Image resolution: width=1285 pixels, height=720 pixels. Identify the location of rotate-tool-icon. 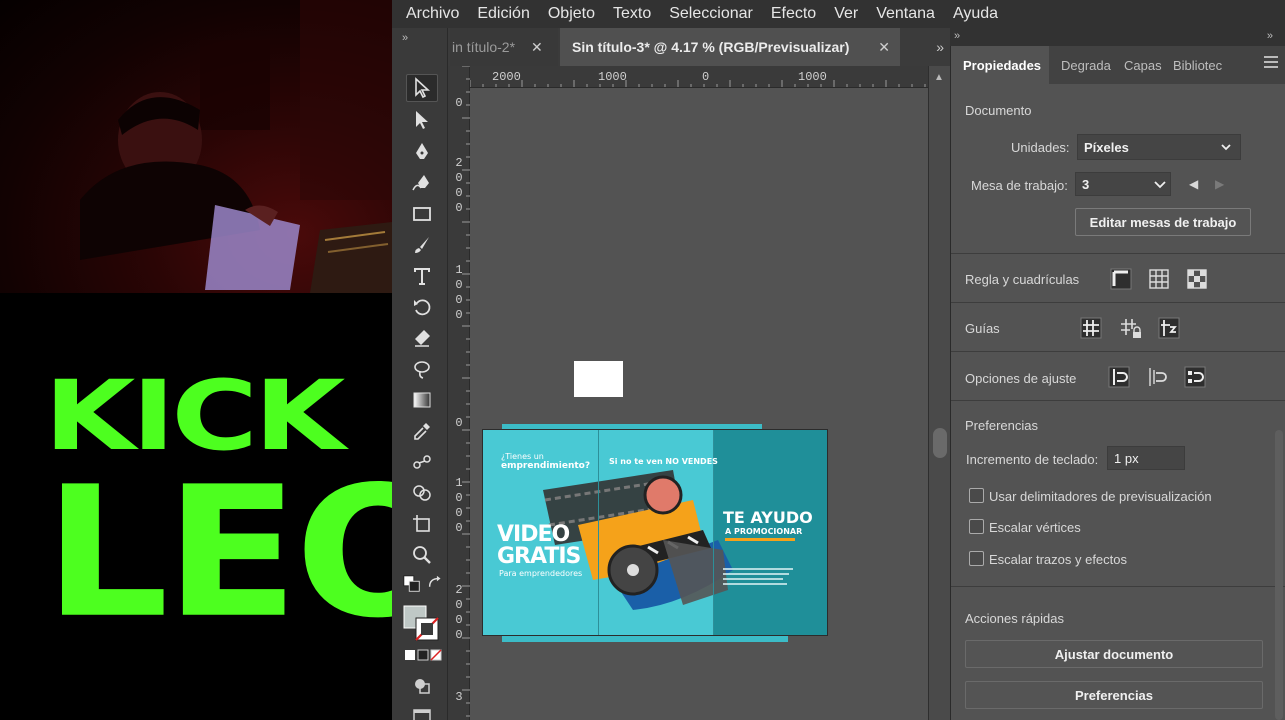
(422, 307).